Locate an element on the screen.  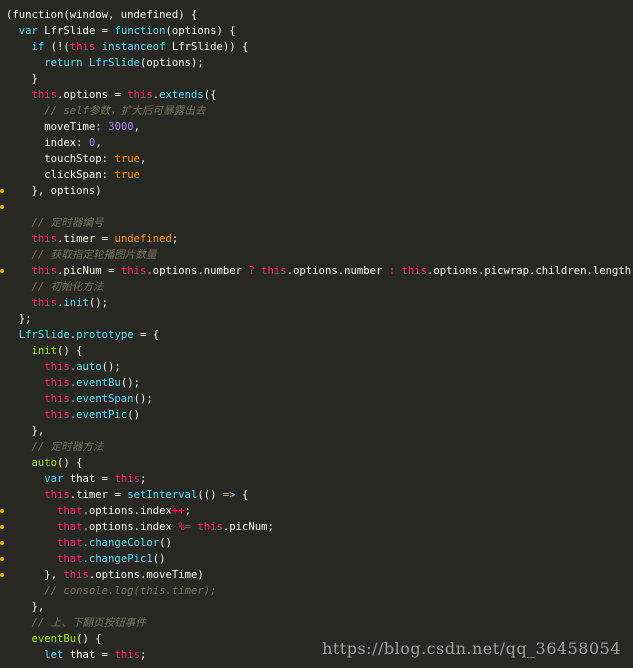
code-line: eventBu() { is located at coordinates (54, 639).